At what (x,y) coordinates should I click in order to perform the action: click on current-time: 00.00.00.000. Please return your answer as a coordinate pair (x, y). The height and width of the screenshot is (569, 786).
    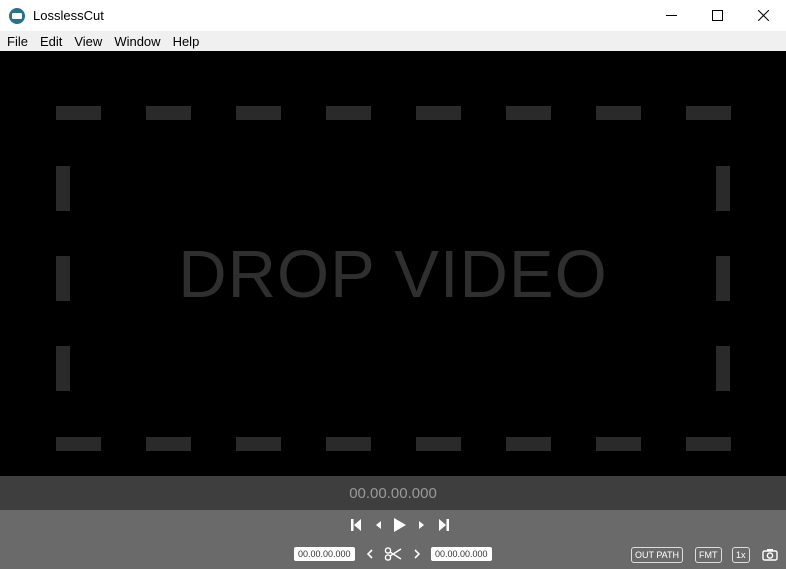
    Looking at the image, I should click on (393, 493).